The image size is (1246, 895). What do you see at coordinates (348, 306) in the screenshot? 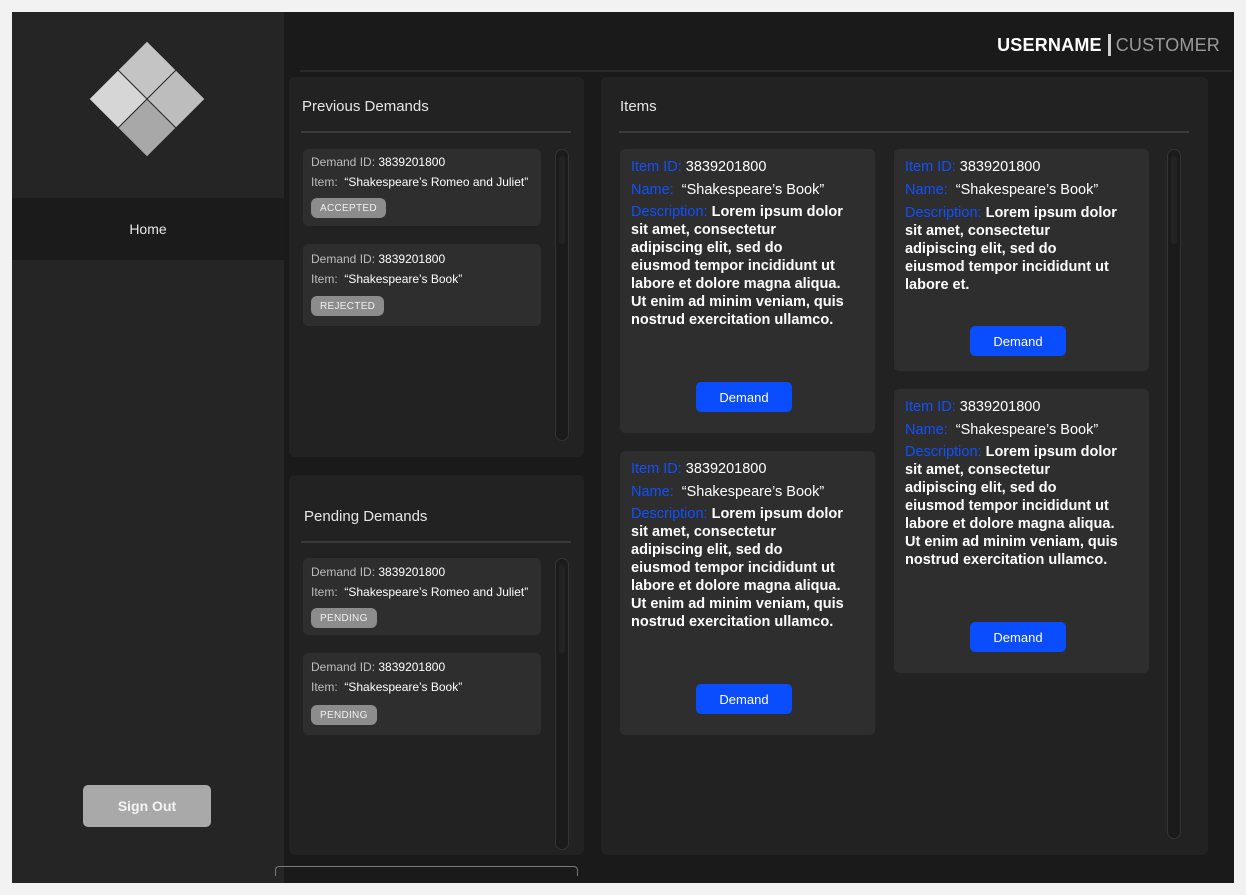
I see `status-badge: REJECTED` at bounding box center [348, 306].